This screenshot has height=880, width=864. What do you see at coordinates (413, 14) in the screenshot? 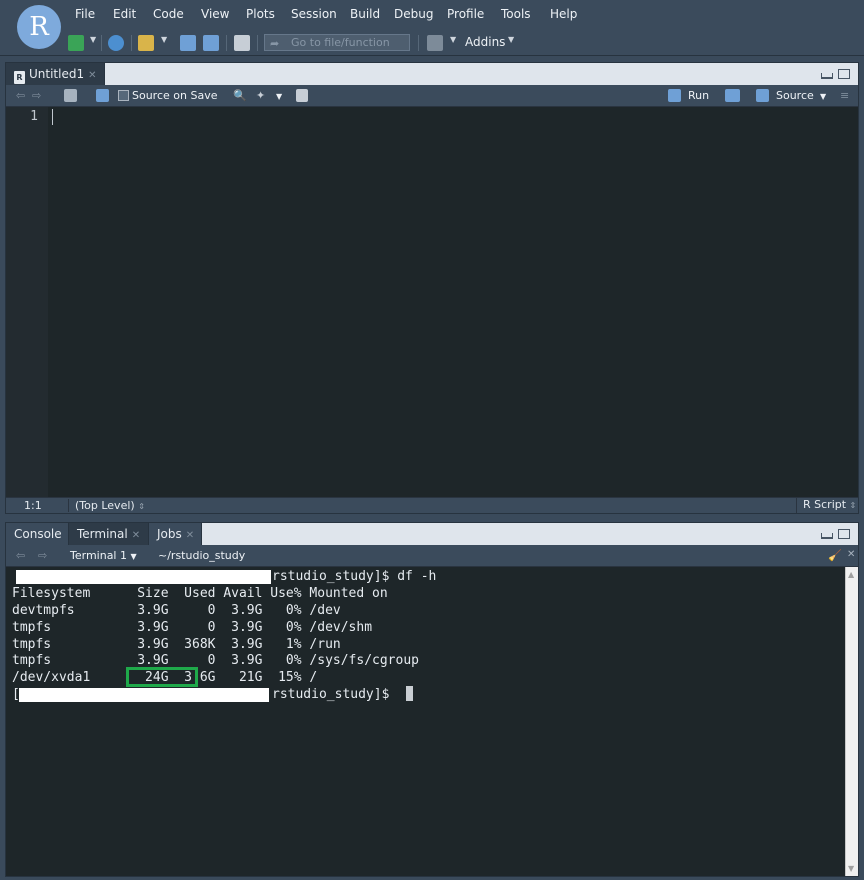
I see `menu-debug: Debug` at bounding box center [413, 14].